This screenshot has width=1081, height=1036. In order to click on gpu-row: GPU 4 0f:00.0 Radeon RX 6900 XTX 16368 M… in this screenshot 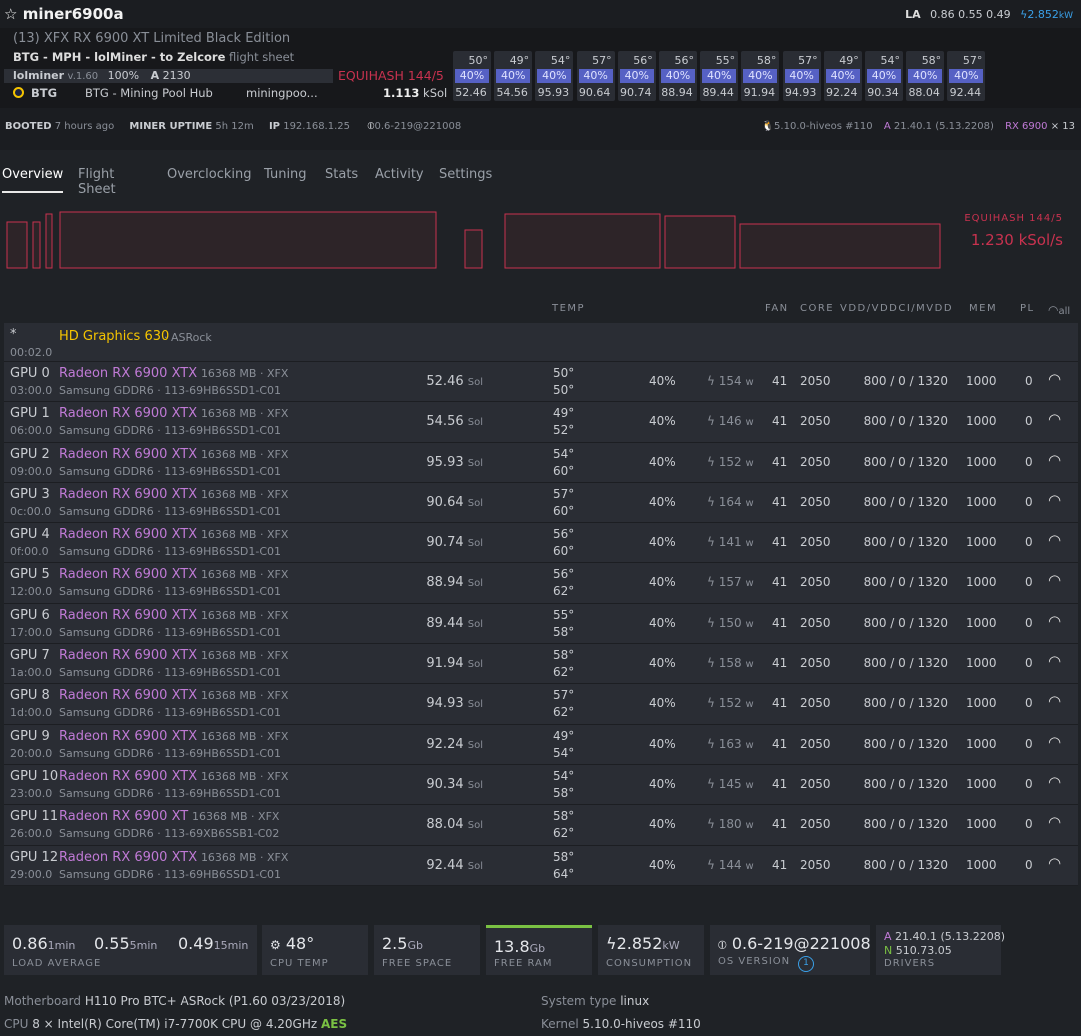, I will do `click(541, 543)`.